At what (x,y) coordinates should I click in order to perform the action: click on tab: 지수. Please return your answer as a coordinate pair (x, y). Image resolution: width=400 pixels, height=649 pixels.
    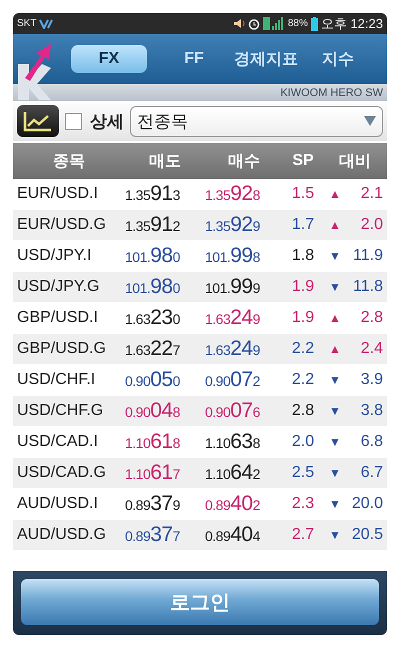
    Looking at the image, I should click on (338, 59).